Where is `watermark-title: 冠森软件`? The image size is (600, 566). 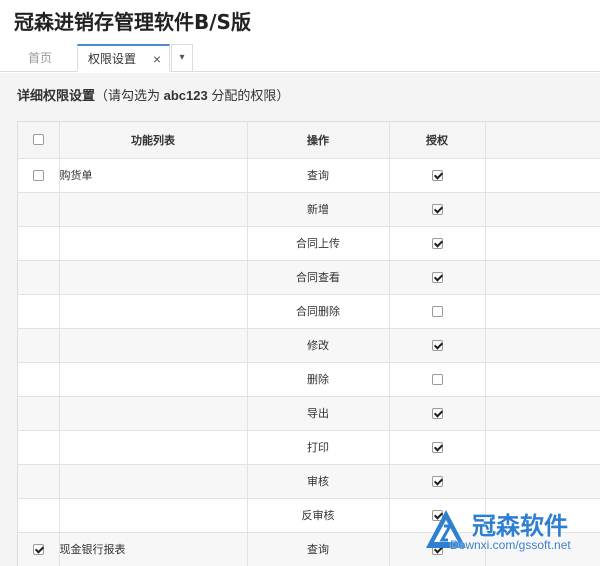
watermark-title: 冠森软件 is located at coordinates (520, 526).